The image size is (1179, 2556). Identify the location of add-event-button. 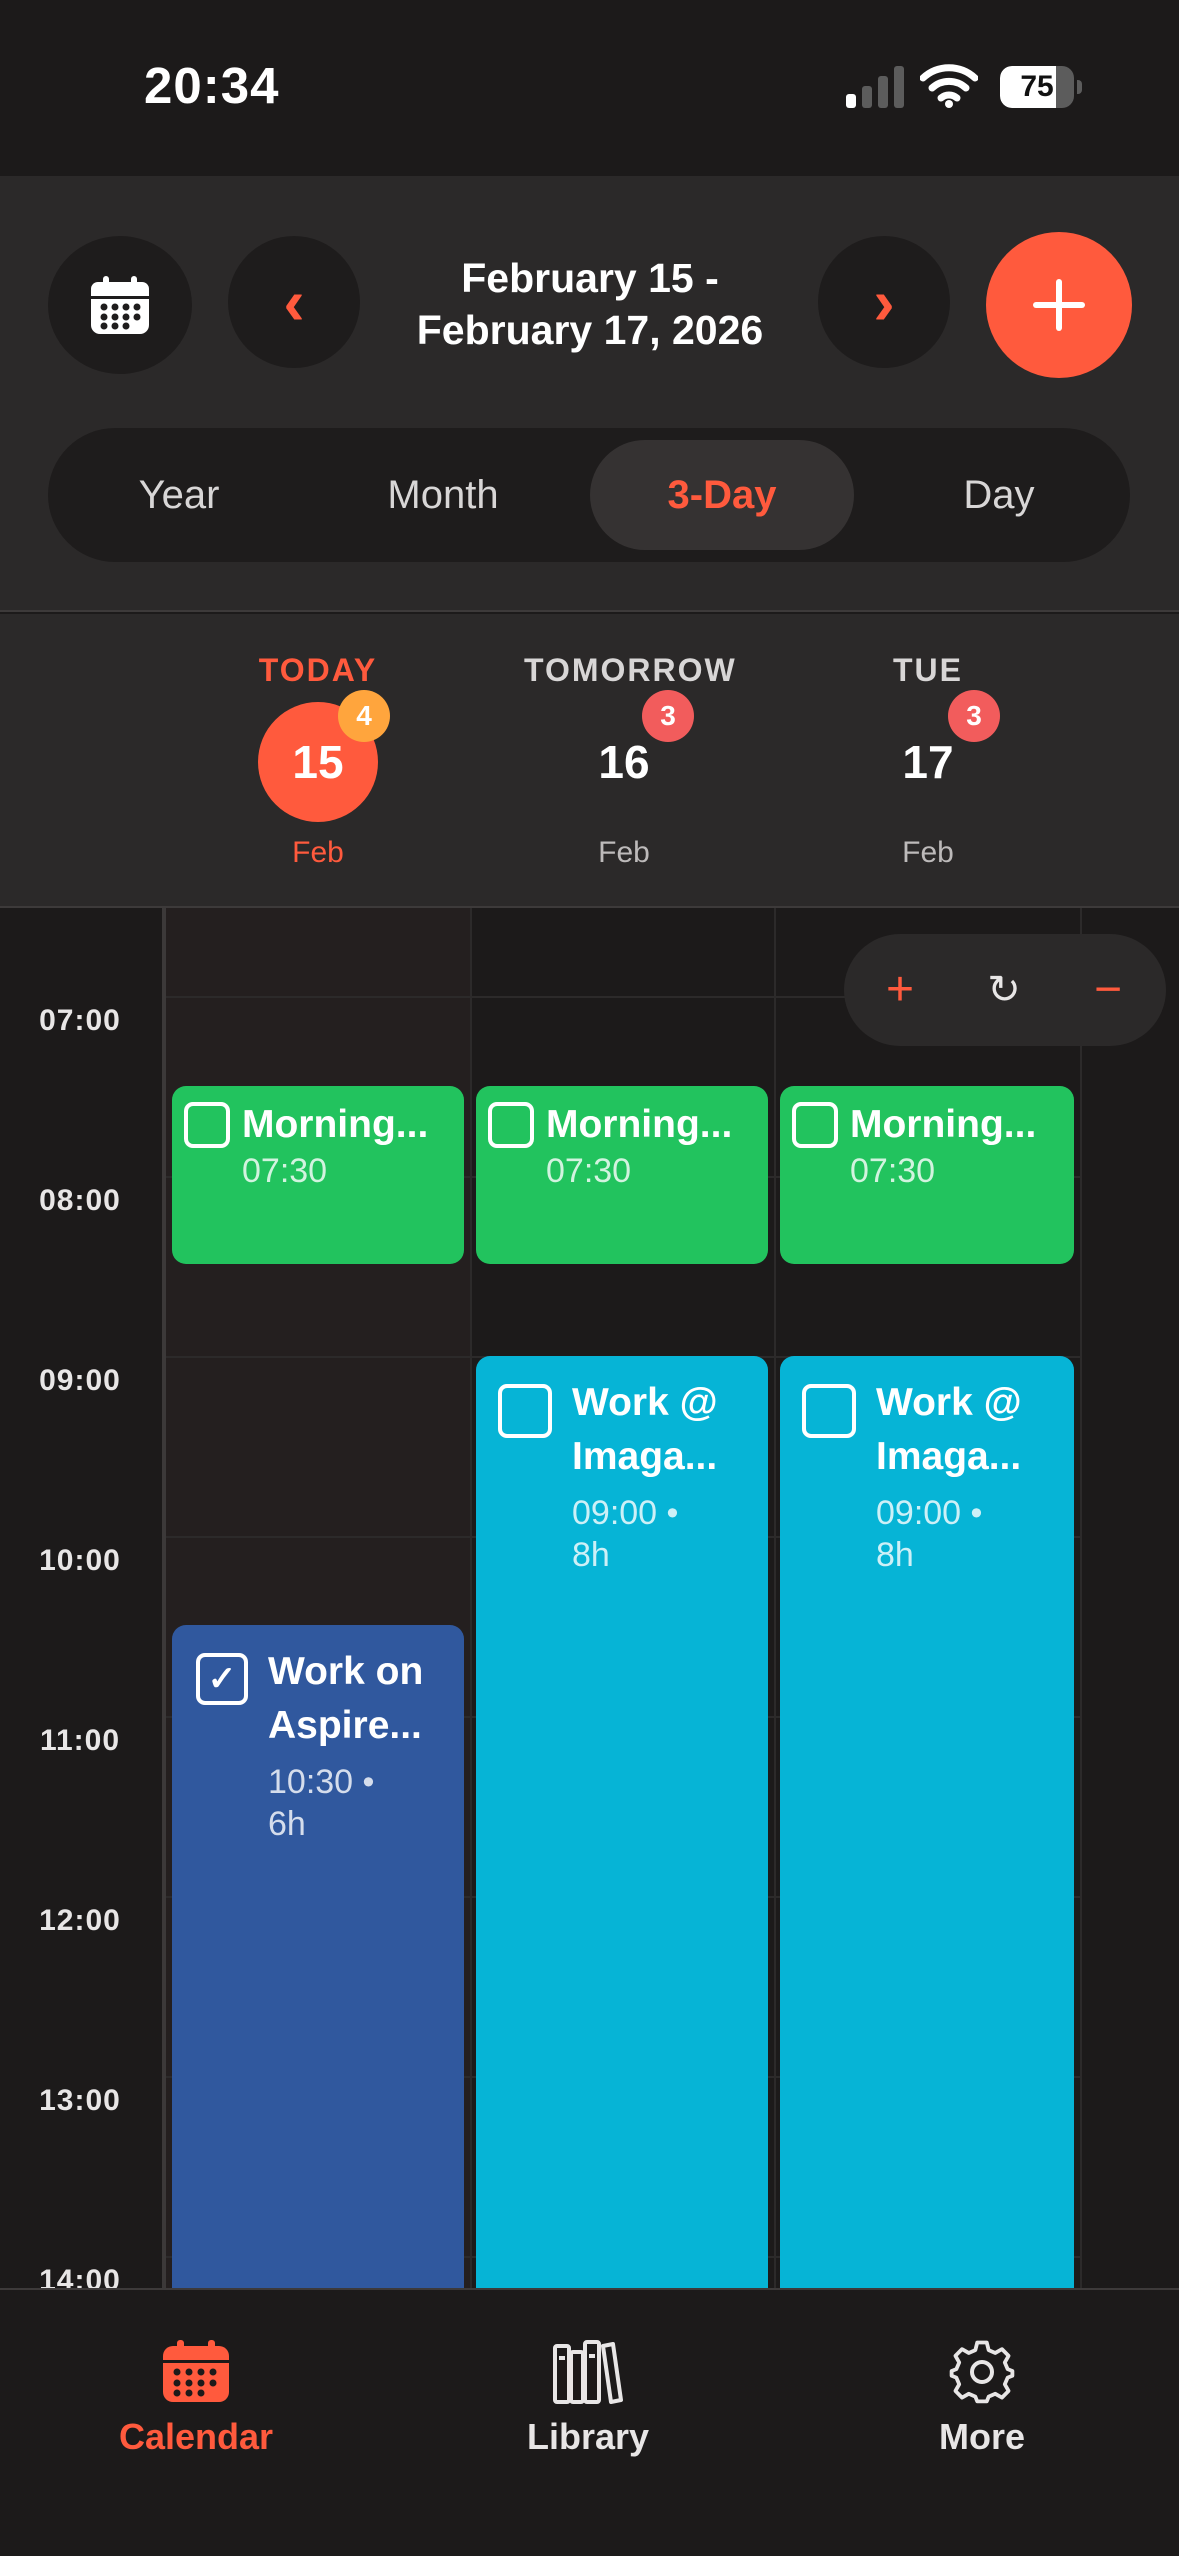
(1059, 305).